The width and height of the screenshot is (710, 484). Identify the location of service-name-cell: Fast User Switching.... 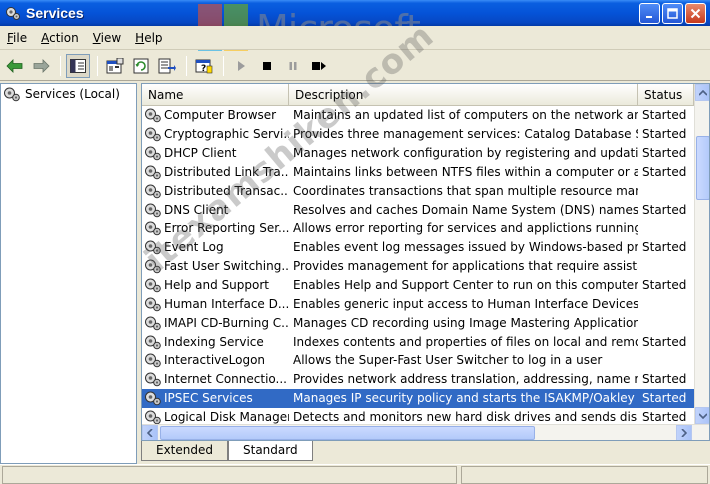
(215, 266).